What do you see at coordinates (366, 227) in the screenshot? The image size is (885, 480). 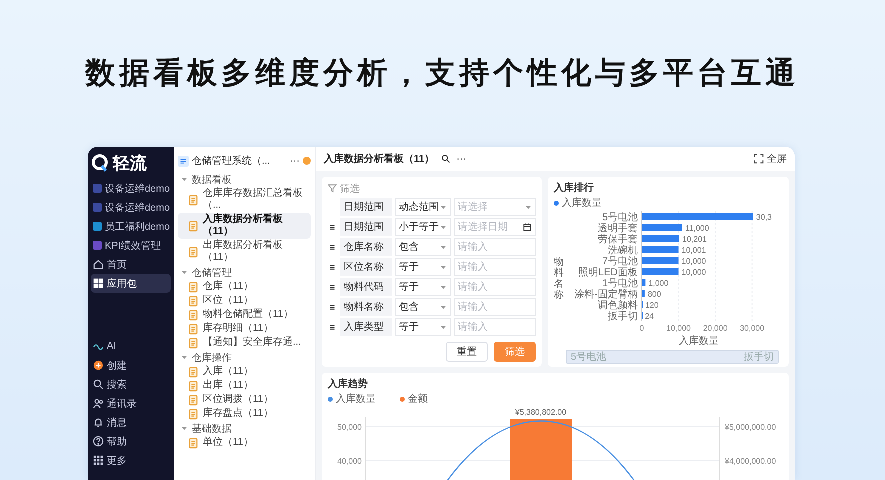 I see `field-name: 日期范围` at bounding box center [366, 227].